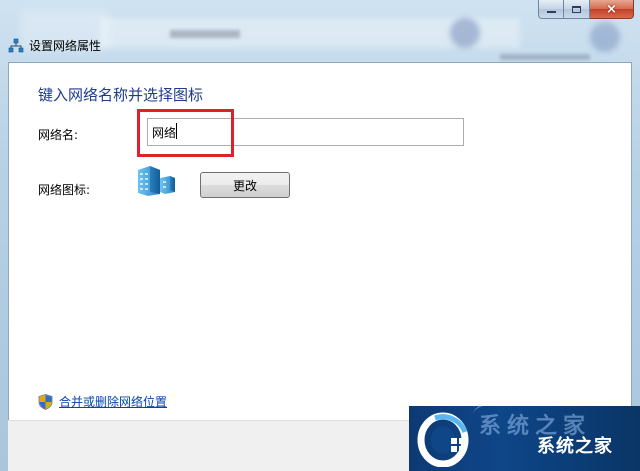 The height and width of the screenshot is (471, 640). I want to click on close-button: ×, so click(612, 9).